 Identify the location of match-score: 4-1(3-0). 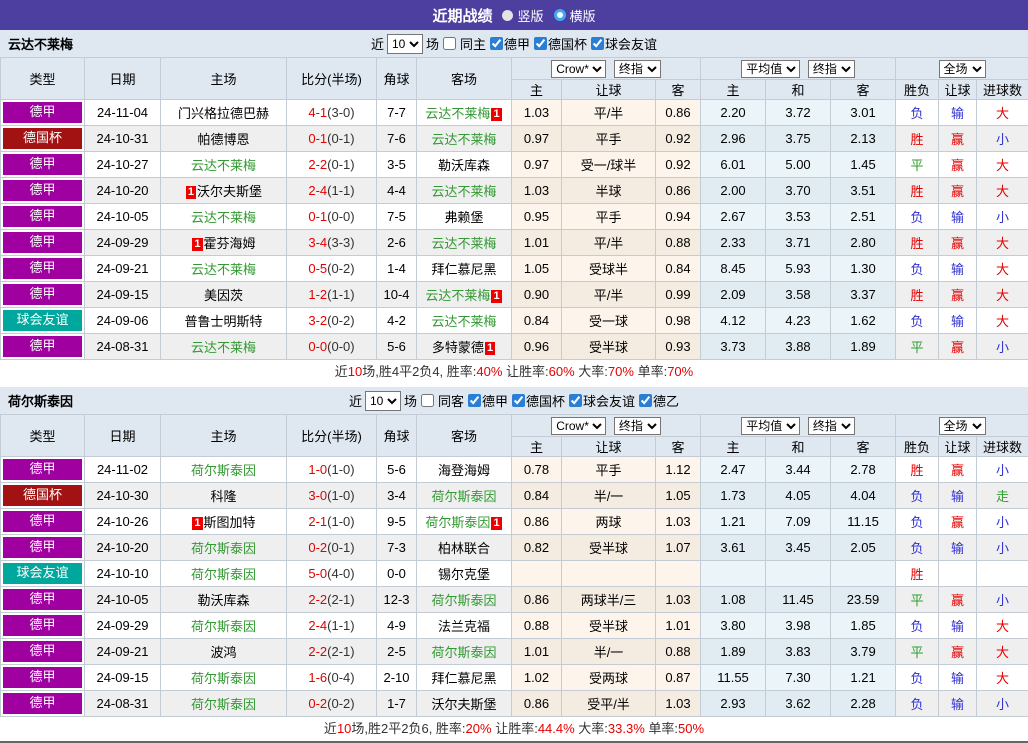
(332, 113).